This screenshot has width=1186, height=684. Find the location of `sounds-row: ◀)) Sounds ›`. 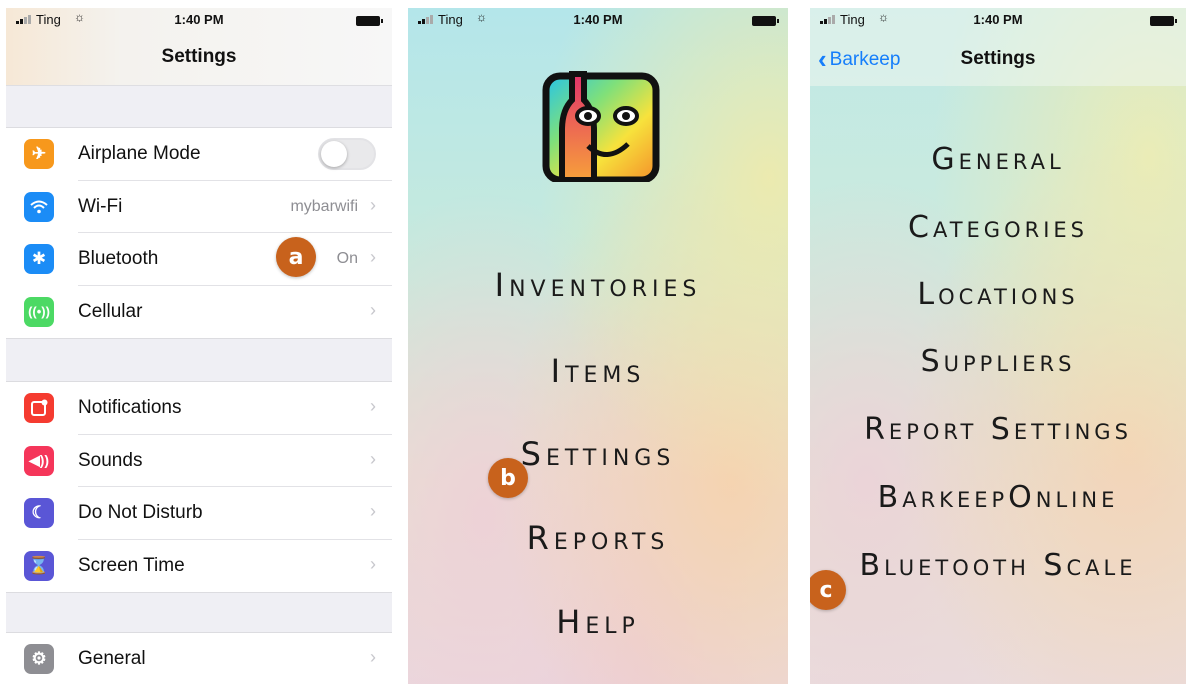

sounds-row: ◀)) Sounds › is located at coordinates (199, 461).